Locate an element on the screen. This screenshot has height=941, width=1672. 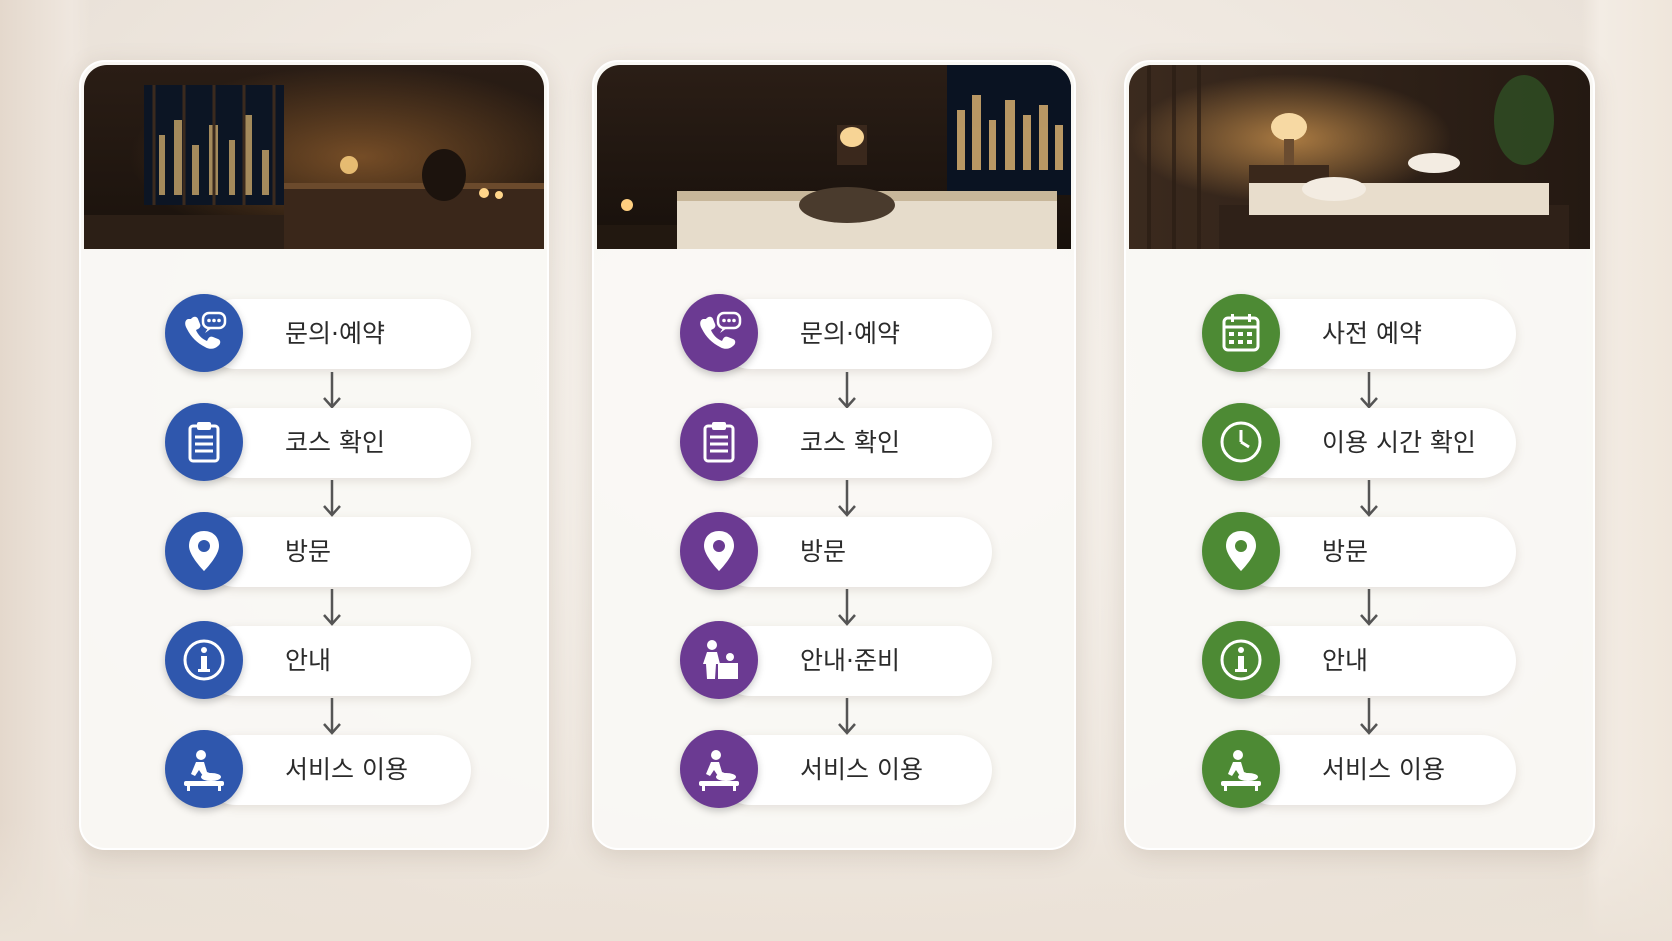
spa-lobby-photo is located at coordinates (314, 157).